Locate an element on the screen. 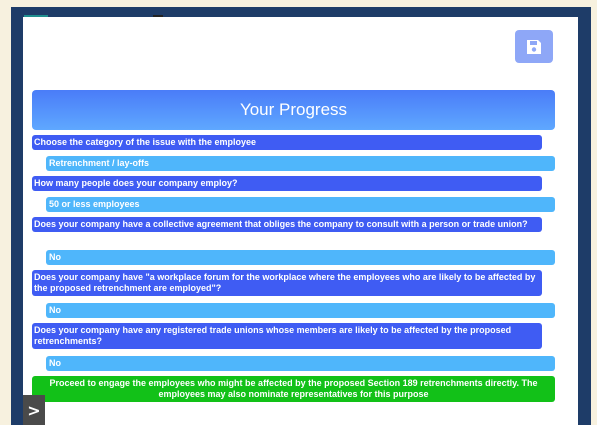  save-button is located at coordinates (534, 46).